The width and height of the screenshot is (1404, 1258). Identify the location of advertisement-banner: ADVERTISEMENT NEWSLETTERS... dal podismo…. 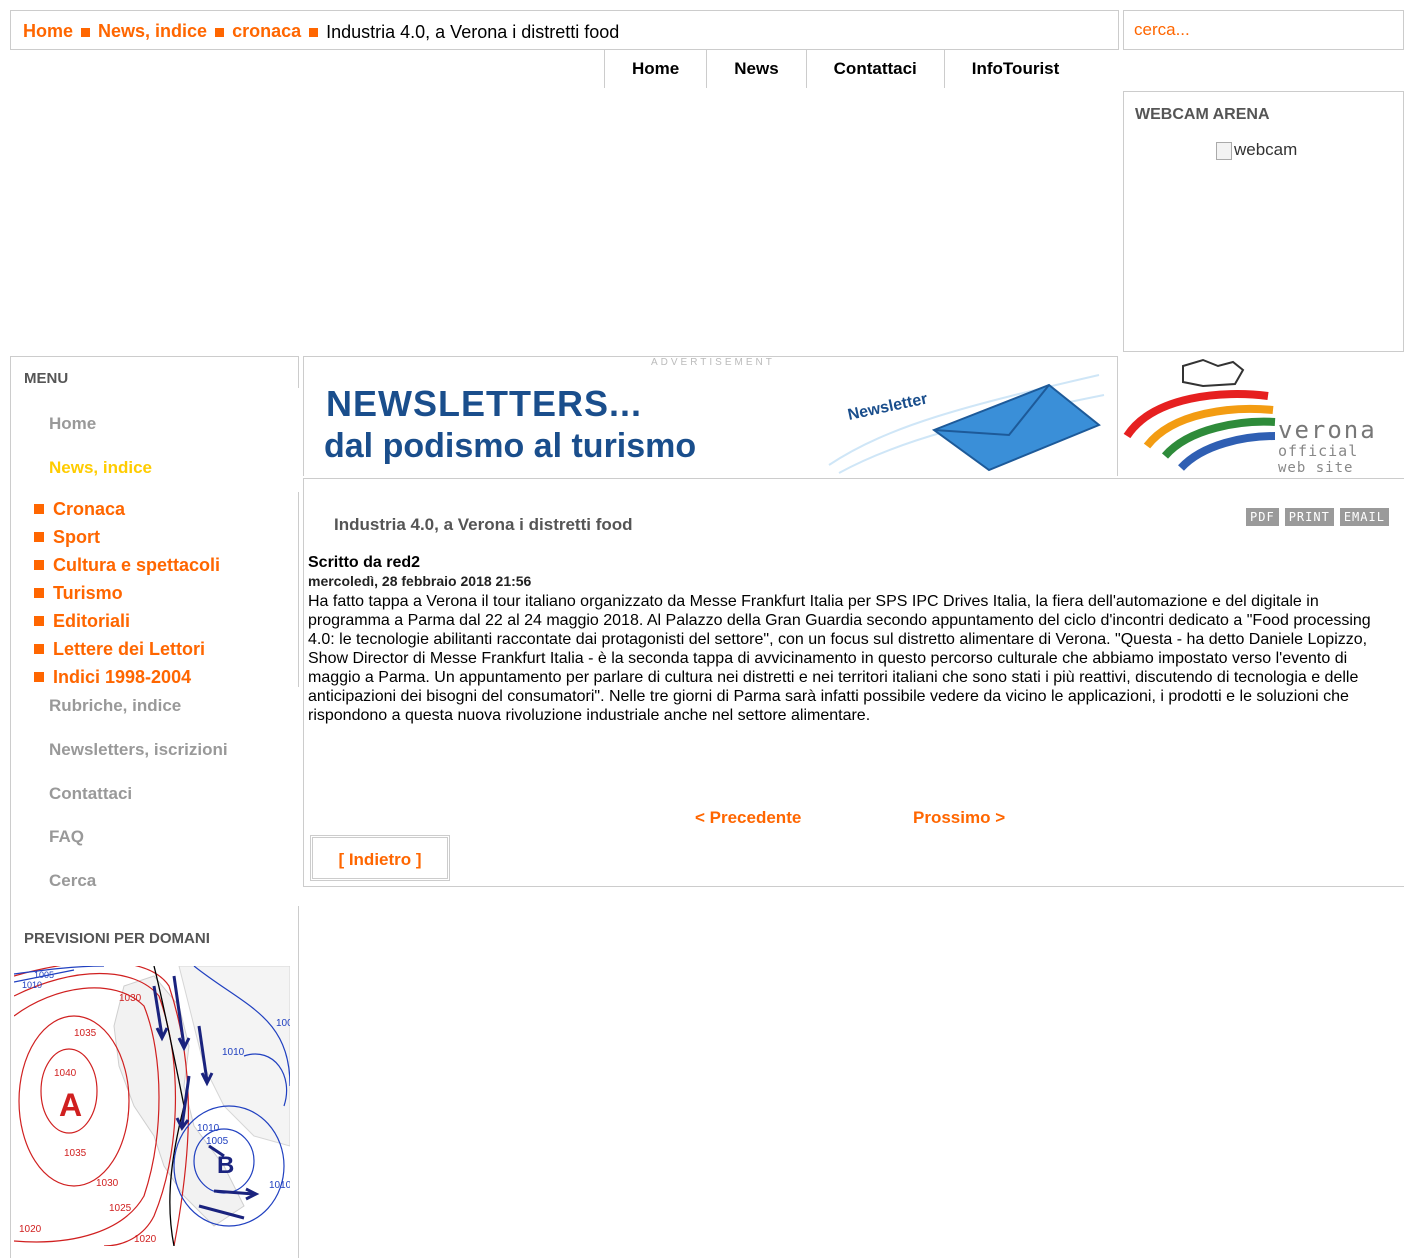
(710, 416).